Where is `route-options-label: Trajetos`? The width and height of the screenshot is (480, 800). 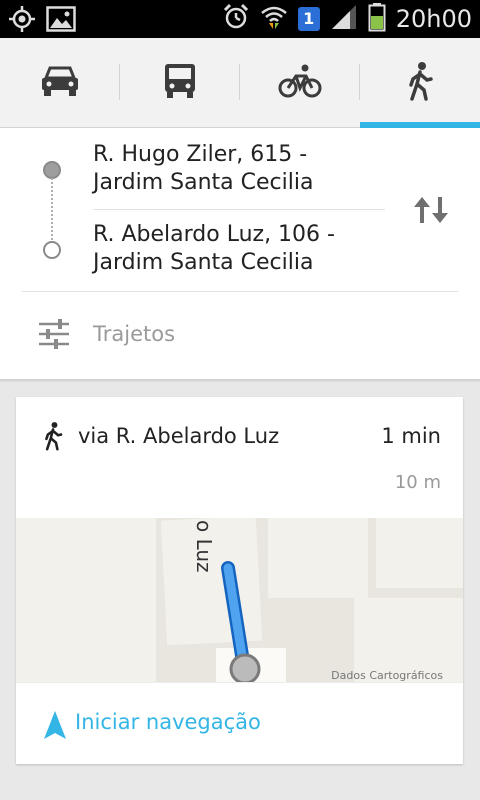
route-options-label: Trajetos is located at coordinates (134, 334).